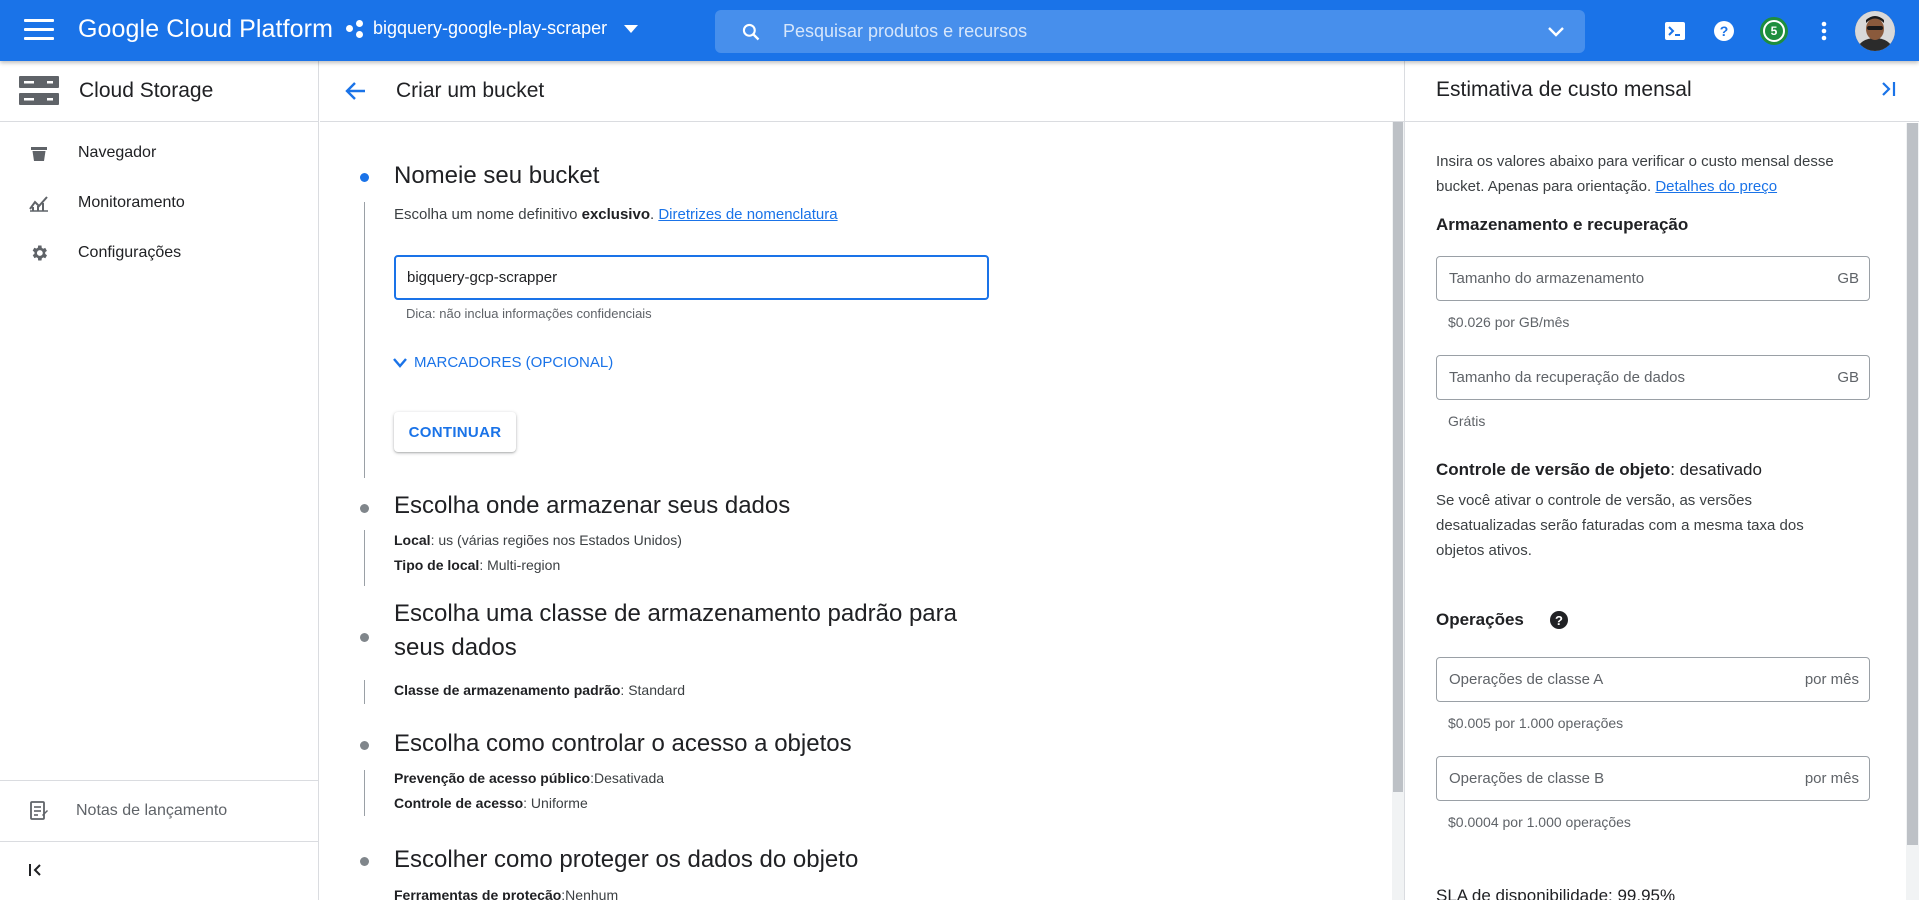 The width and height of the screenshot is (1919, 900). I want to click on storage-logo-icon, so click(39, 90).